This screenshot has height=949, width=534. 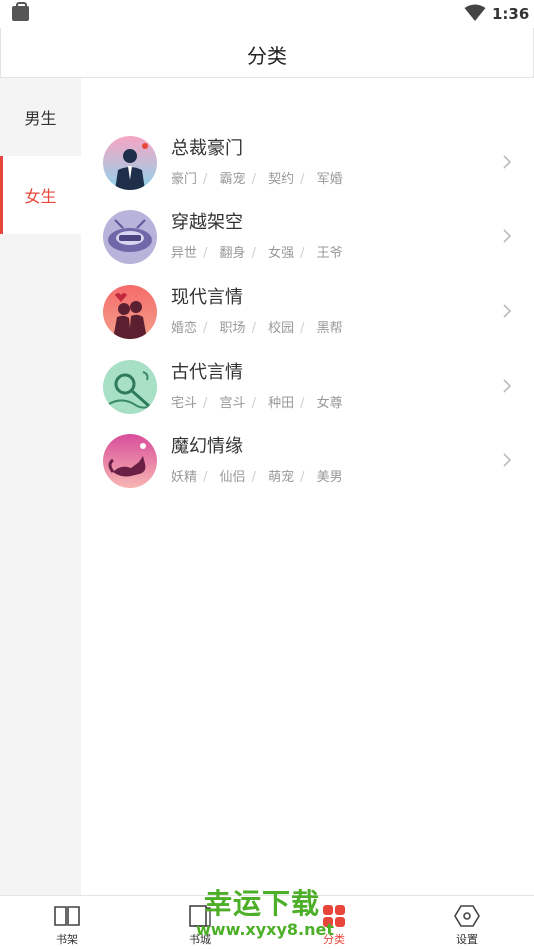 What do you see at coordinates (307, 165) in the screenshot?
I see `category-row-ceo: 总裁豪门 豪门 / 霸宠 / 契约 / 军婚` at bounding box center [307, 165].